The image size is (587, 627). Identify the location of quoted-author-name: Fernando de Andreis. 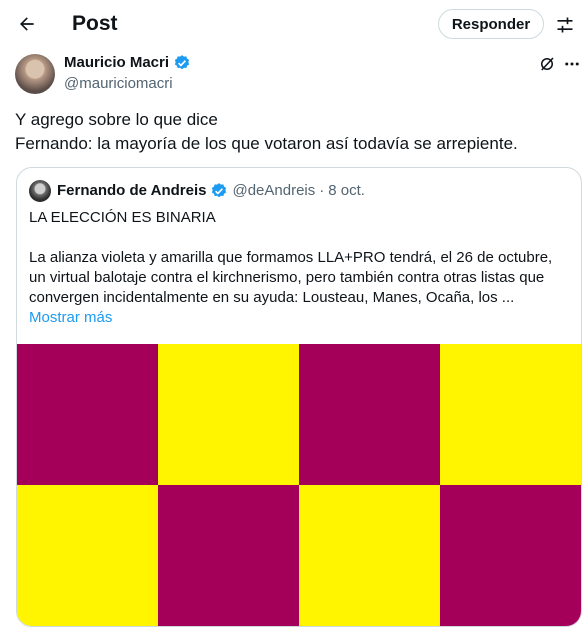
(131, 191).